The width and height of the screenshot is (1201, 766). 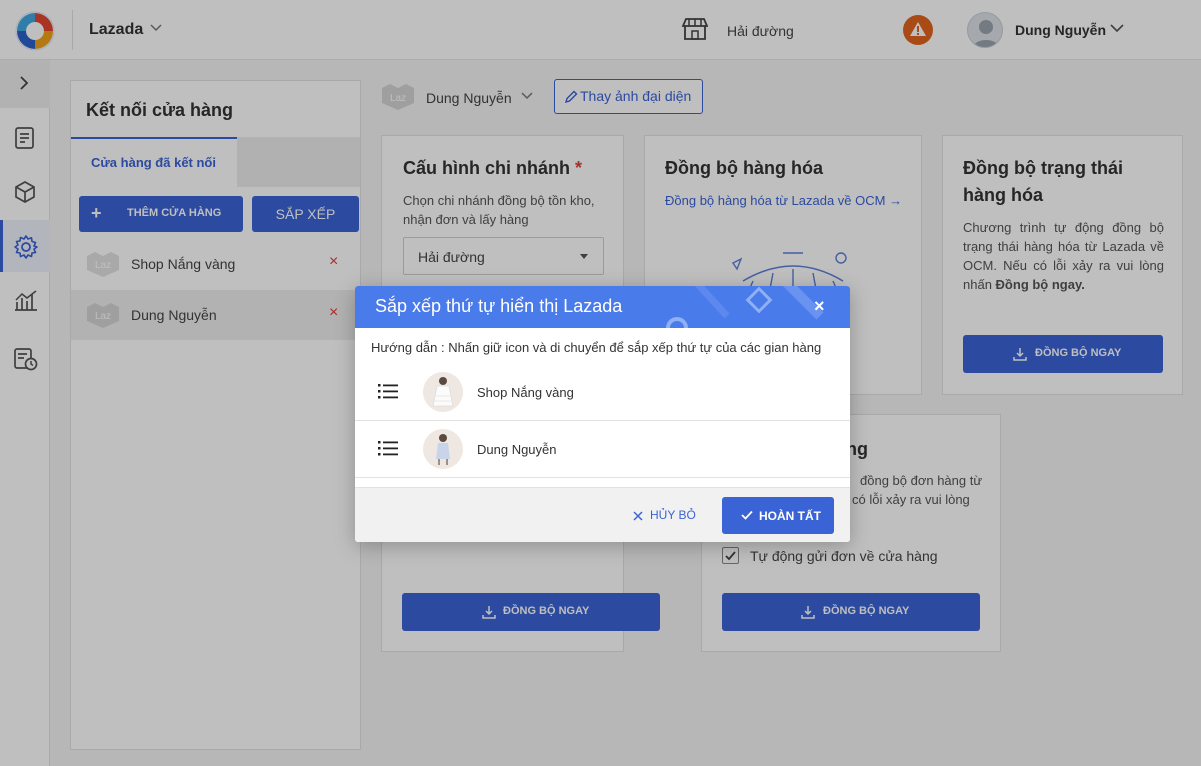 I want to click on done-button: HOÀN TẤT, so click(x=778, y=515).